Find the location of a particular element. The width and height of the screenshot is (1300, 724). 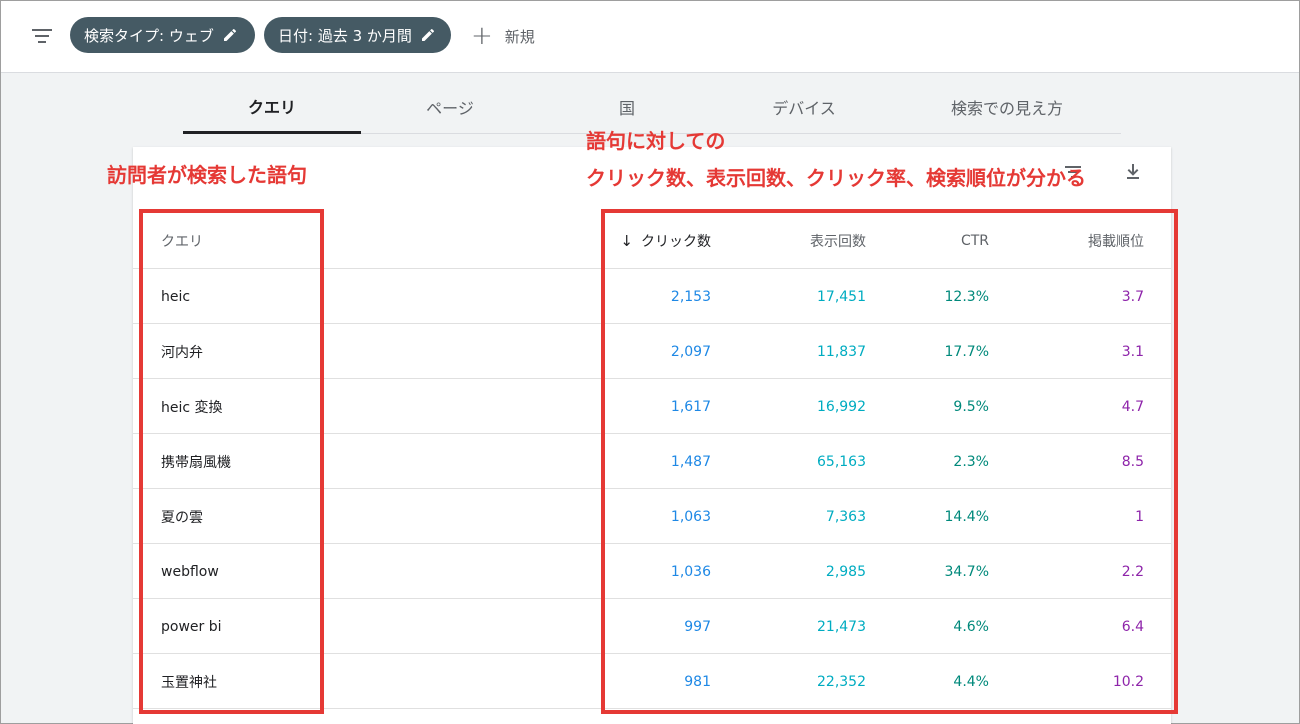

filter-icon is located at coordinates (42, 36).